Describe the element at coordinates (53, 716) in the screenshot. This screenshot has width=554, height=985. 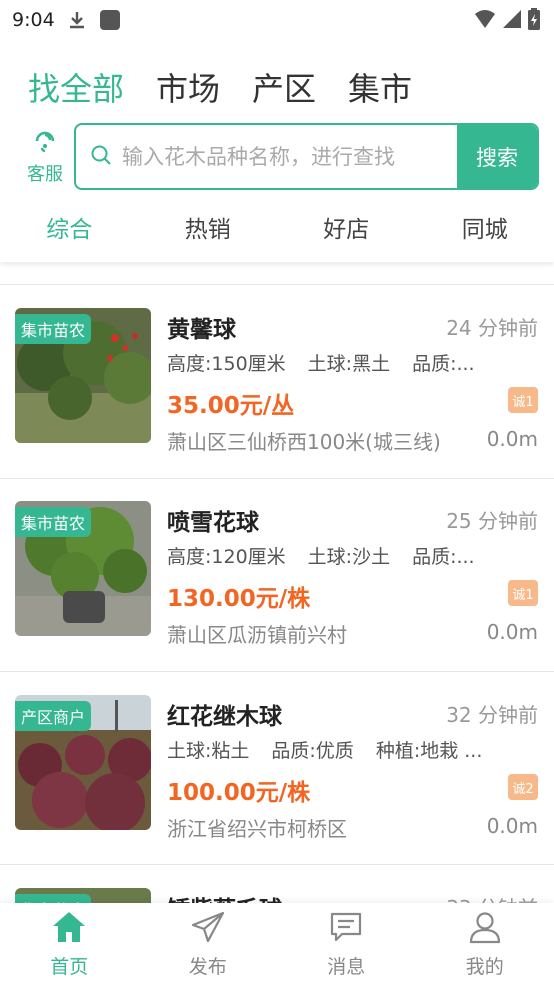
I see `seller-type-tag: 产区商户` at that location.